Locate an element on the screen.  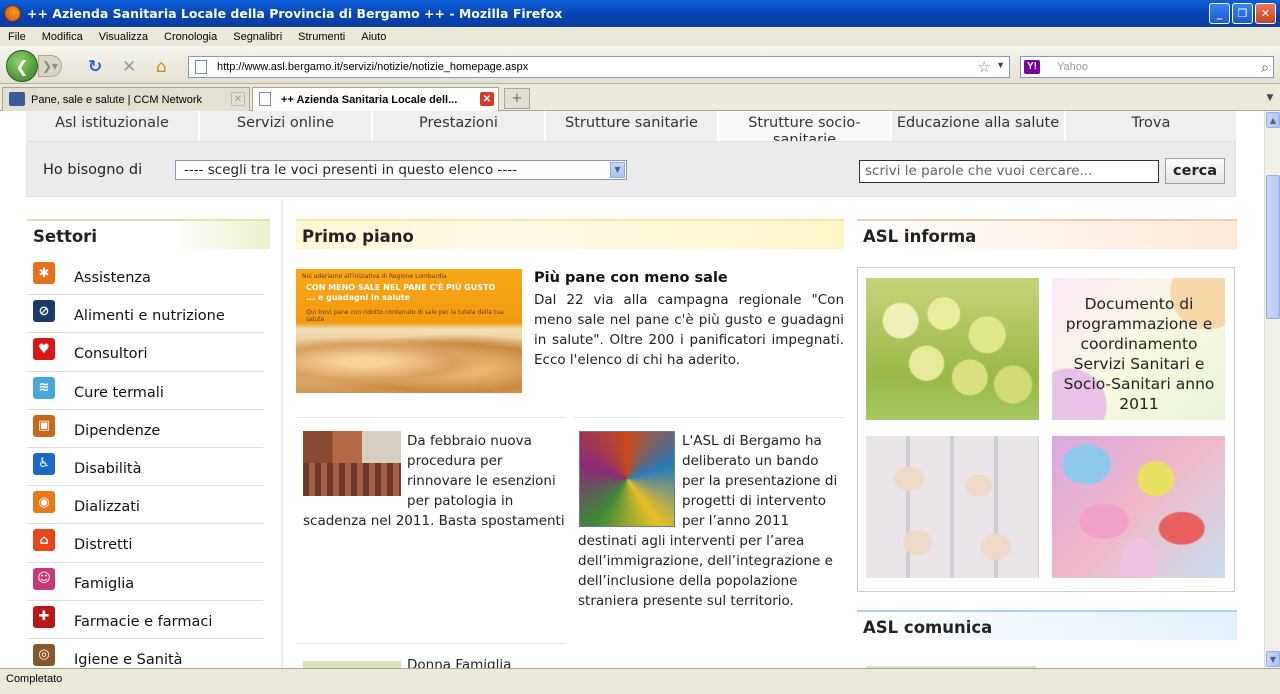
ho-bisogno-label: Ho bisogno di is located at coordinates (93, 170).